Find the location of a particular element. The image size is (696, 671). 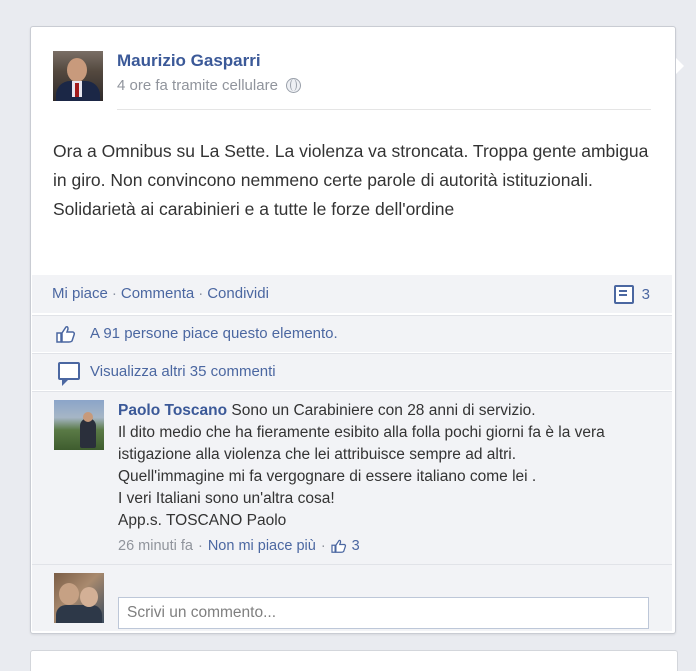

post-timestamp: 4 ore fa tramite cellulare is located at coordinates (197, 85).